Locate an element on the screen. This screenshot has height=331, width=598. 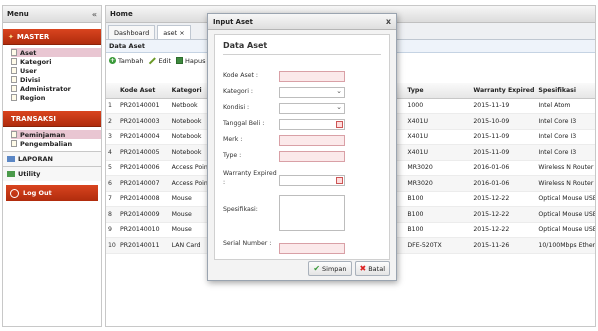
col-kode-aset: Kode Aset is located at coordinates (141, 91).